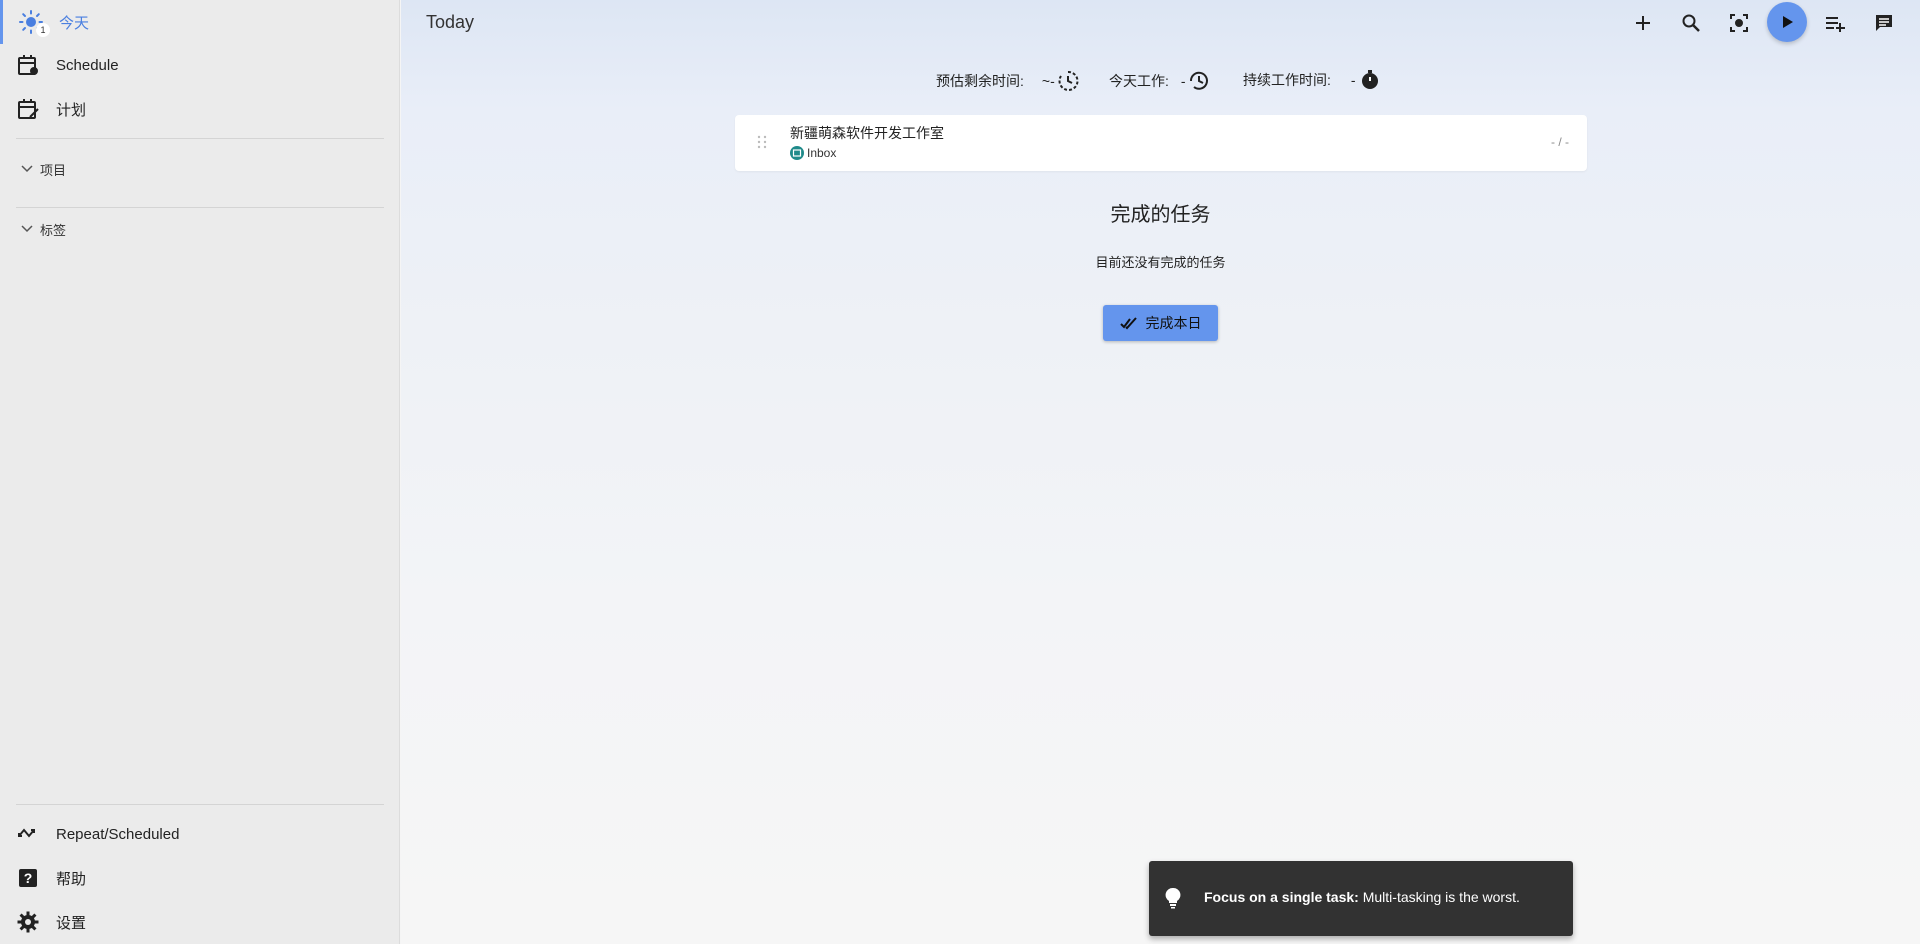  I want to click on sidebar-item-help: ? 帮助, so click(200, 878).